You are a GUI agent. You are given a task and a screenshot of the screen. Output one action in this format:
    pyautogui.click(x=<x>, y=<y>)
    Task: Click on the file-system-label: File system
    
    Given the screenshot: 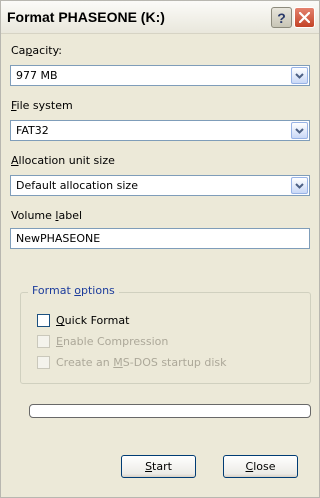 What is the action you would take?
    pyautogui.click(x=42, y=105)
    